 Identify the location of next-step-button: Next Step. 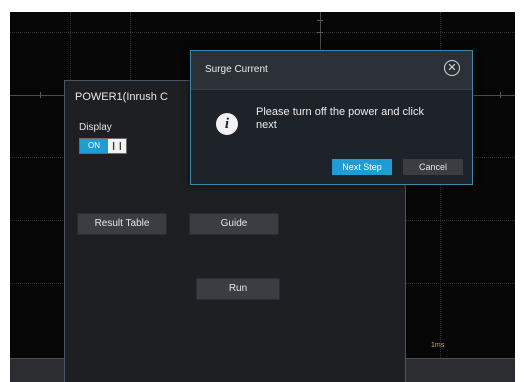
(362, 167).